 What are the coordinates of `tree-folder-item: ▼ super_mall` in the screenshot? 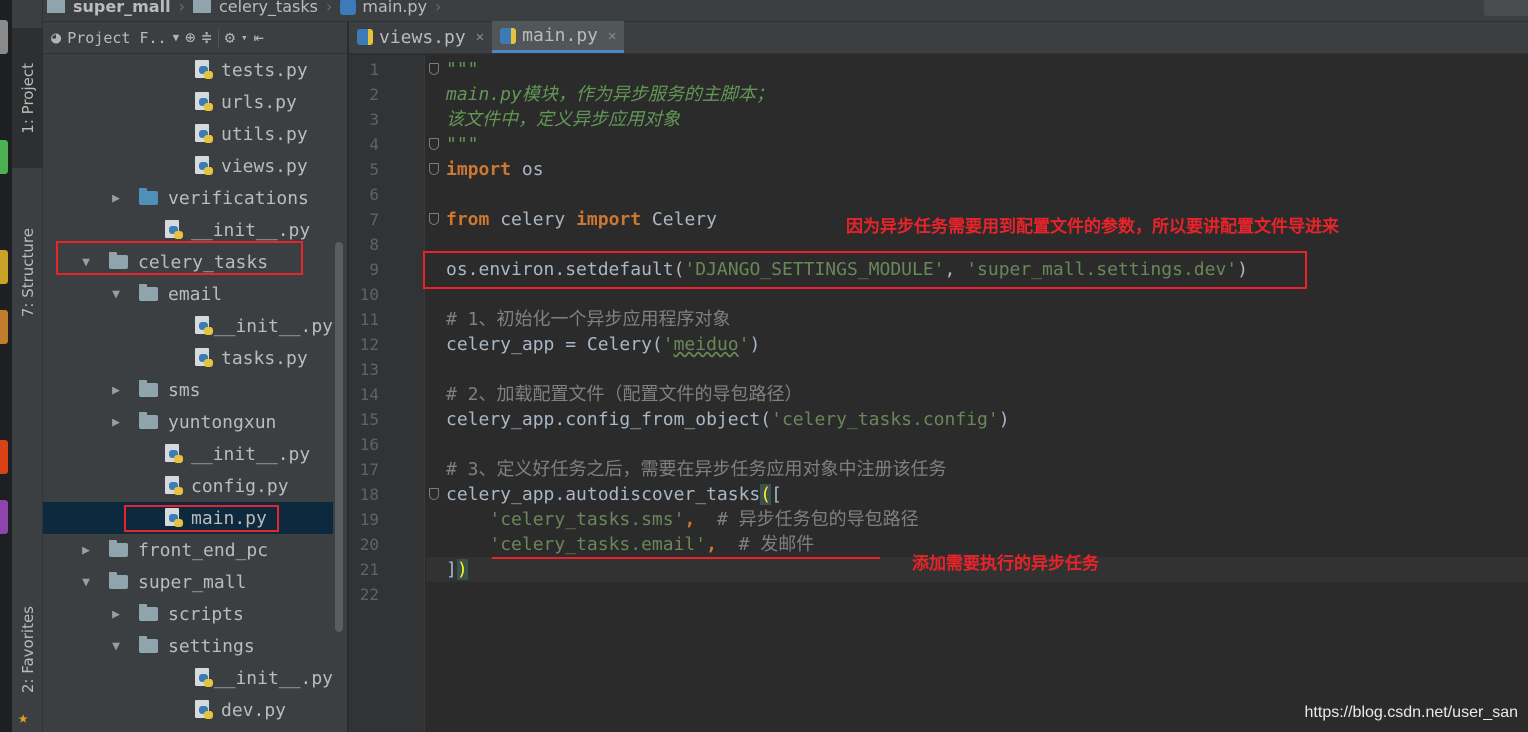 It's located at (188, 582).